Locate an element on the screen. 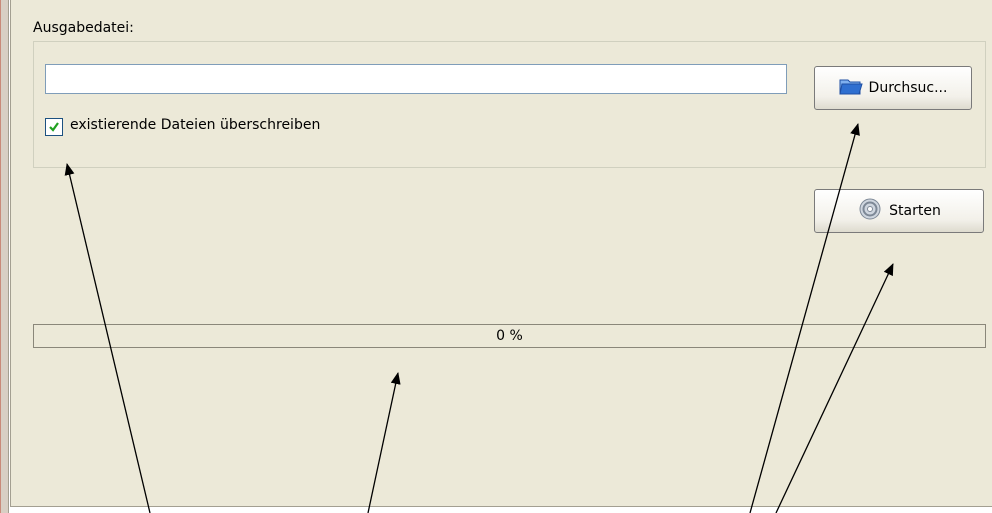 This screenshot has height=513, width=992. folder-icon is located at coordinates (850, 88).